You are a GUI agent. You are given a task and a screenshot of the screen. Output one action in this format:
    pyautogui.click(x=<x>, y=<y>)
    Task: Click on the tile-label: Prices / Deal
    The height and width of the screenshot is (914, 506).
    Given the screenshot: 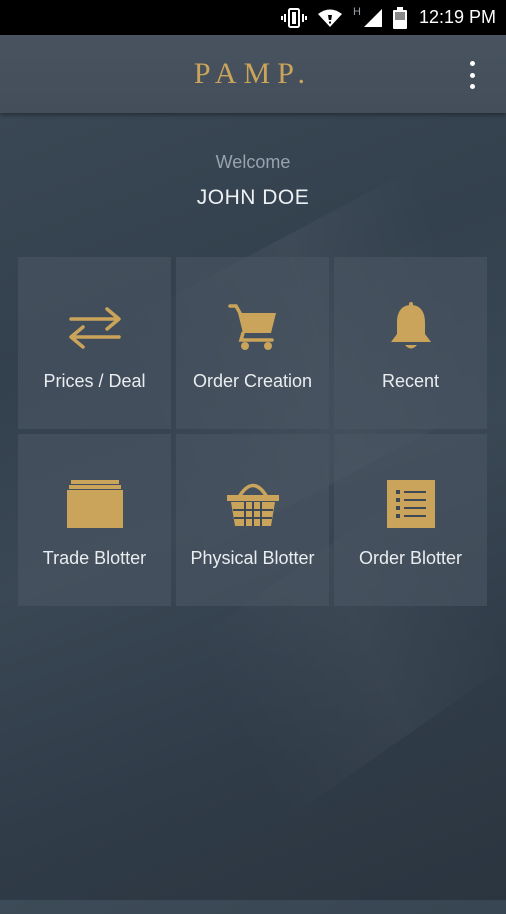 What is the action you would take?
    pyautogui.click(x=94, y=381)
    